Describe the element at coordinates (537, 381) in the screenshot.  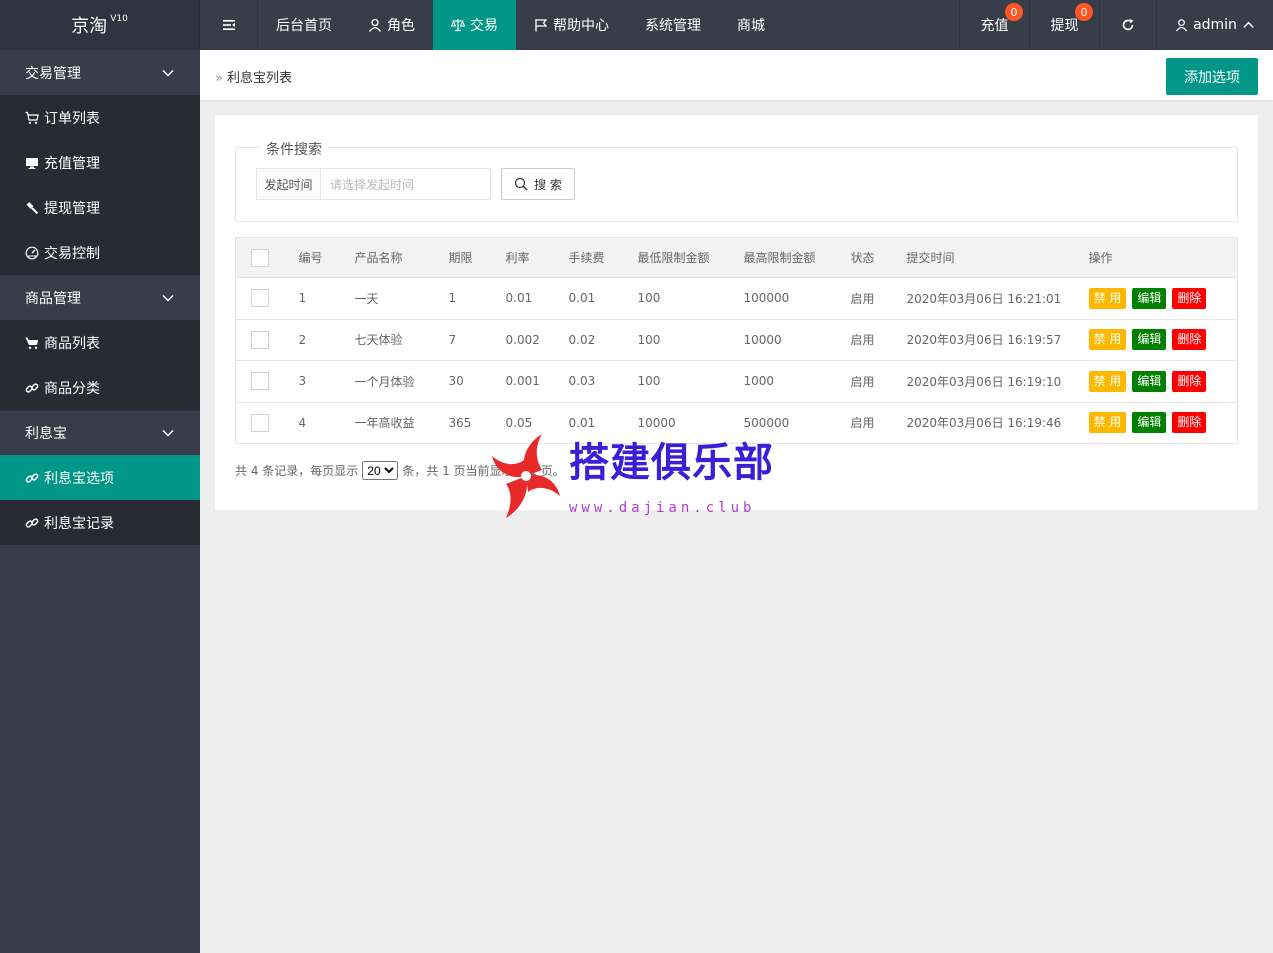
I see `table-cell: 0.001` at that location.